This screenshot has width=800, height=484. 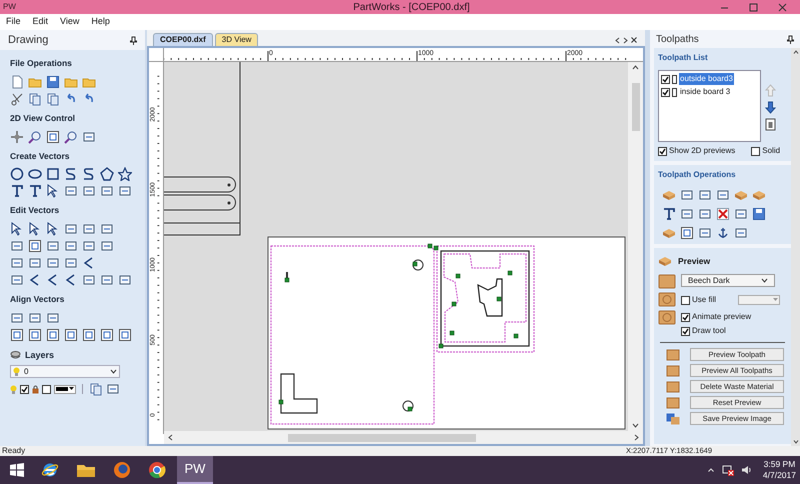 What do you see at coordinates (635, 425) in the screenshot?
I see `chevron-down-icon` at bounding box center [635, 425].